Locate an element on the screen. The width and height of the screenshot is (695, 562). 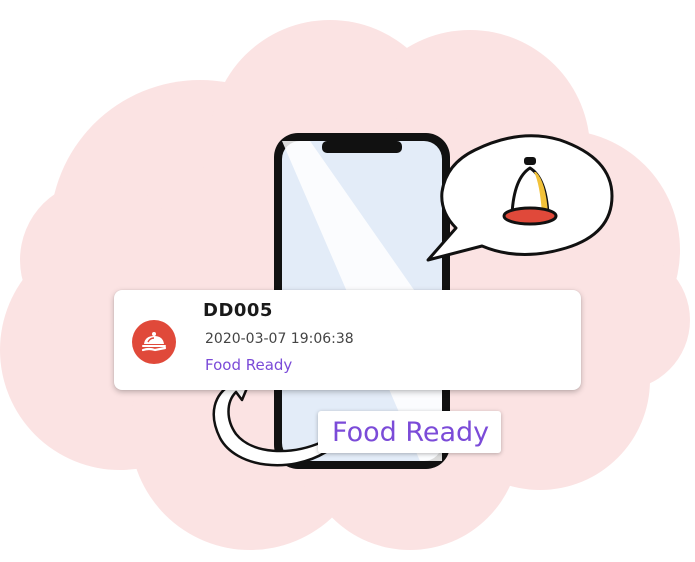
notification-status: Food Ready is located at coordinates (249, 365).